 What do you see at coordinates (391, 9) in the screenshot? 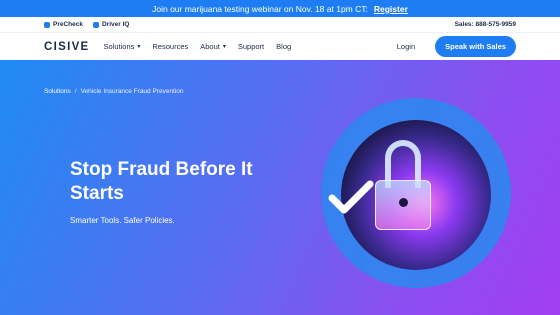
I see `register-link: Register` at bounding box center [391, 9].